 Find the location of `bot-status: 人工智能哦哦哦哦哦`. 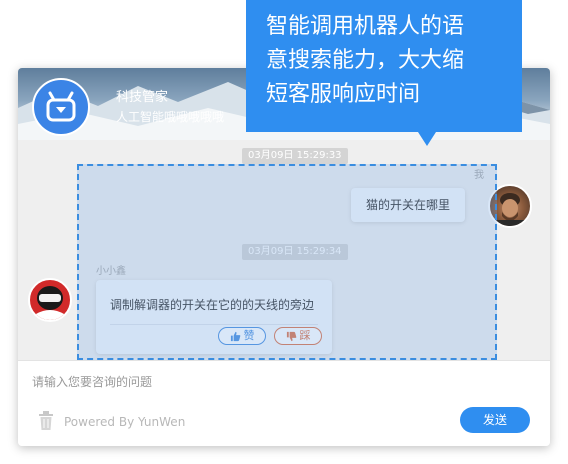

bot-status: 人工智能哦哦哦哦哦 is located at coordinates (170, 117).